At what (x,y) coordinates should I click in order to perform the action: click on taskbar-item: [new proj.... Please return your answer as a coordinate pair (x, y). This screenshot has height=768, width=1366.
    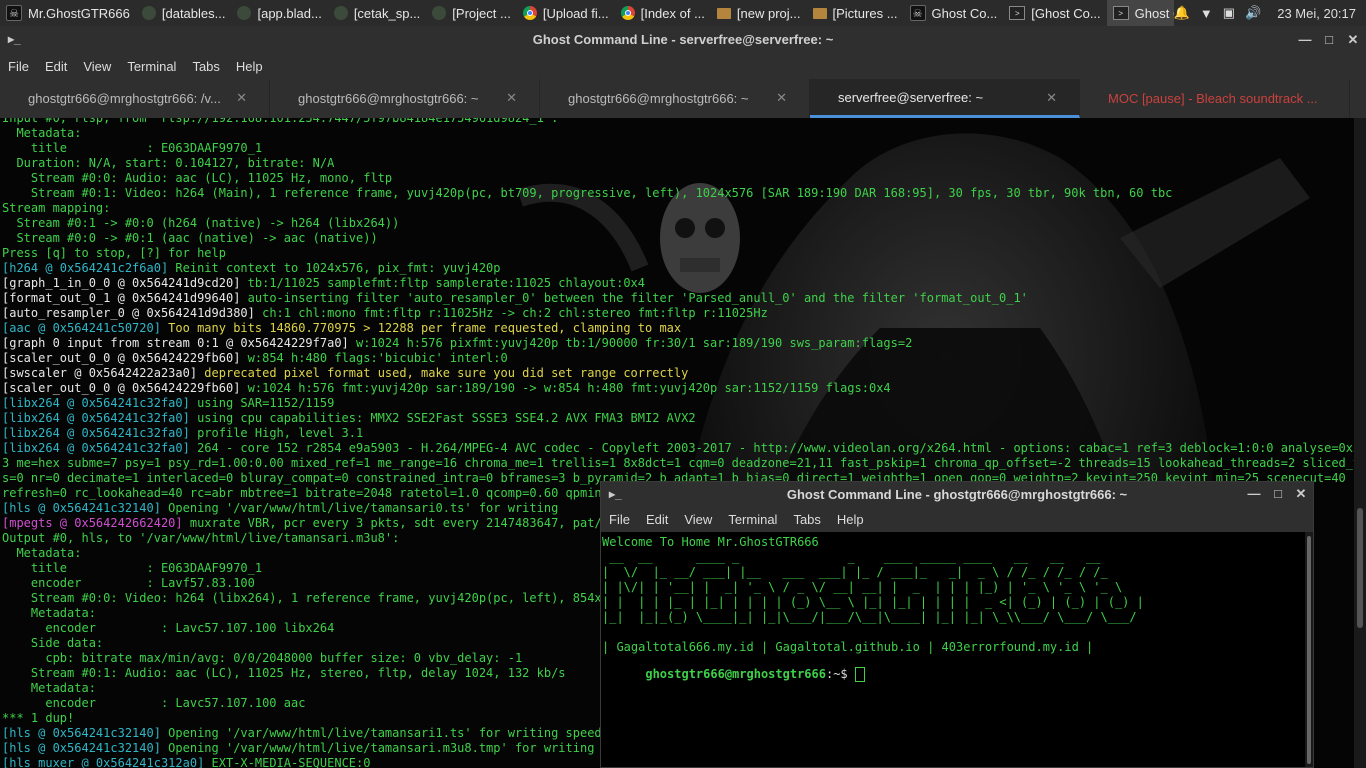
    Looking at the image, I should click on (759, 13).